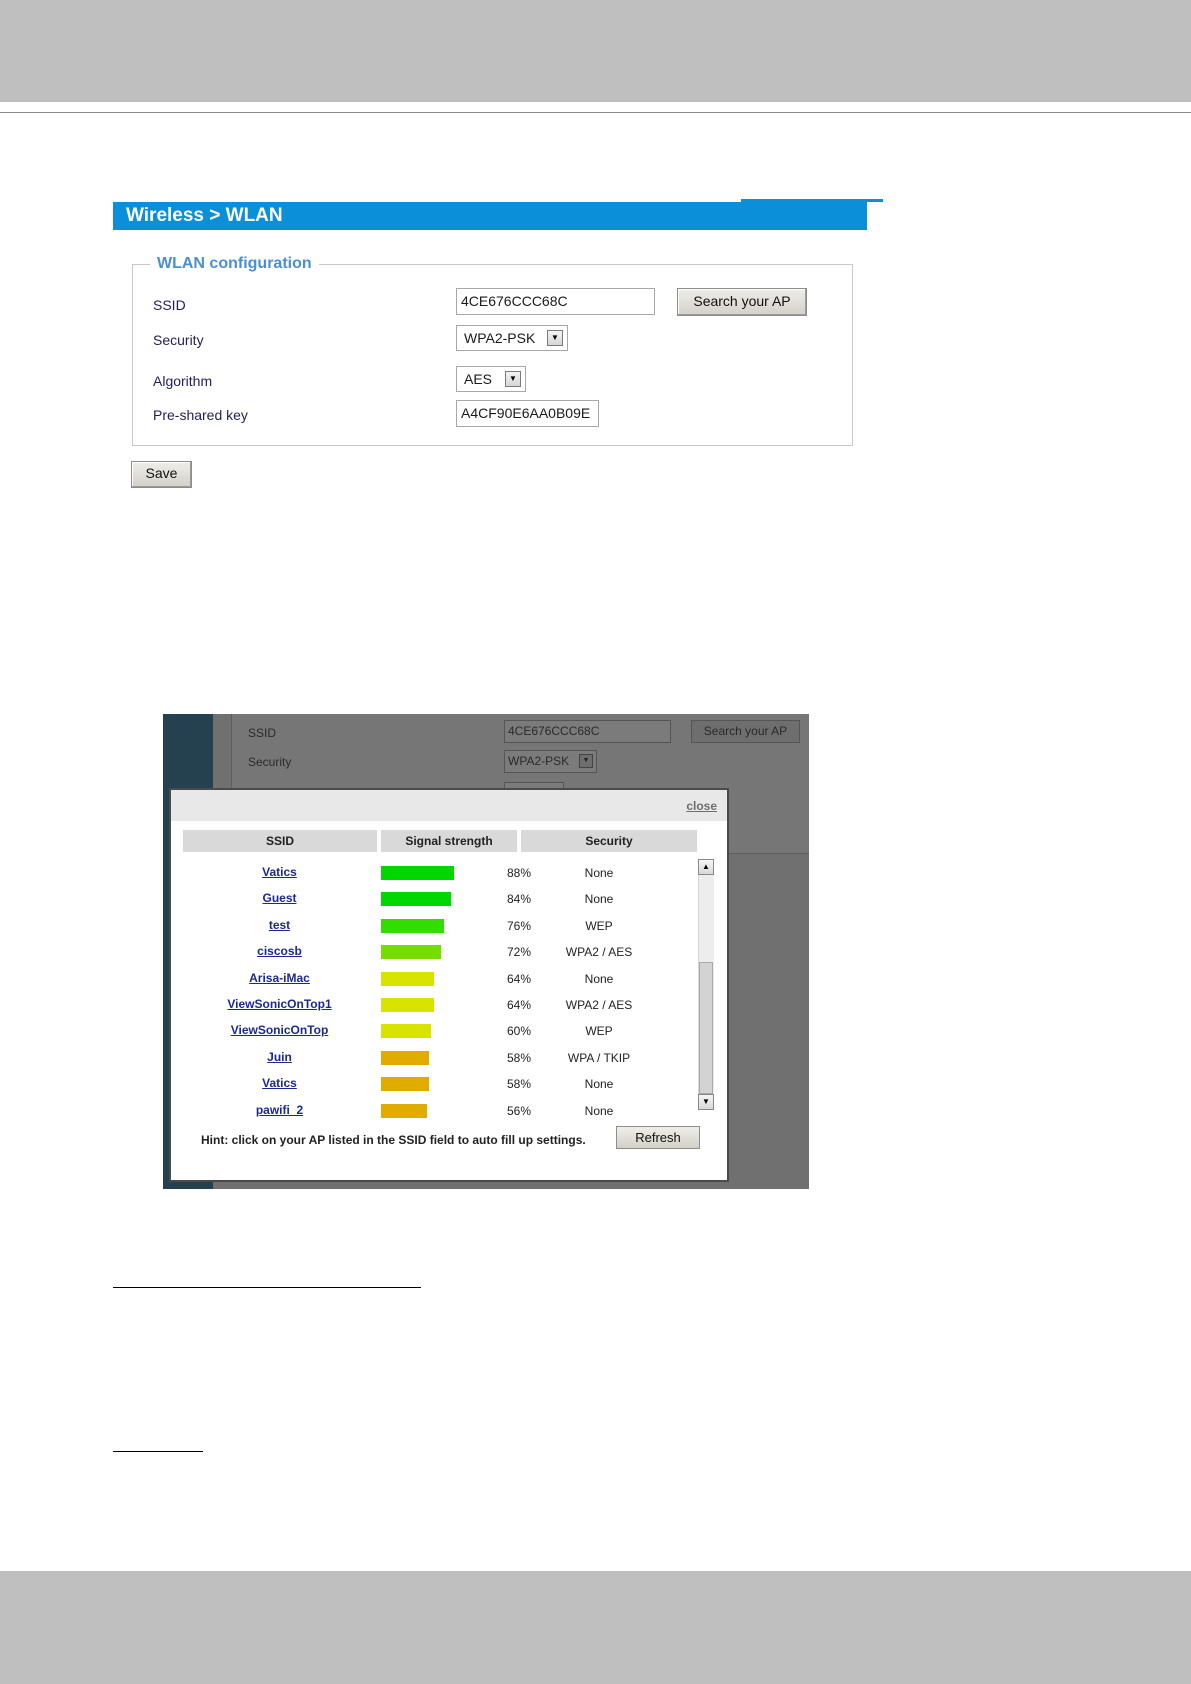 Image resolution: width=1191 pixels, height=1684 pixels. What do you see at coordinates (449, 841) in the screenshot?
I see `column-header-signal-strength: Signal strength` at bounding box center [449, 841].